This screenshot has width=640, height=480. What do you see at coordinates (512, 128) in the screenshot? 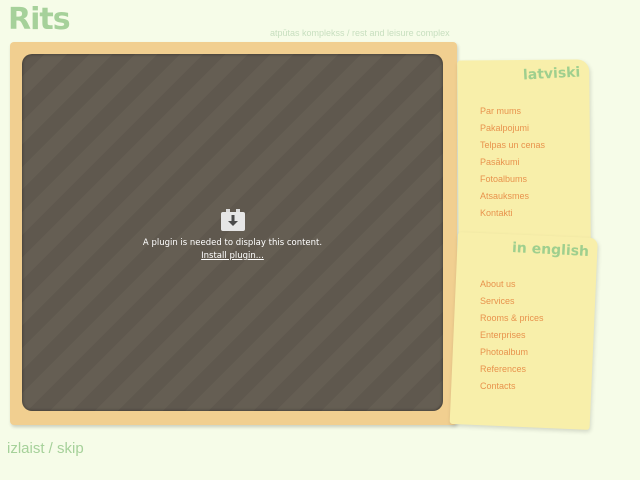
I see `nav-item-pakalpojumi: Pakalpojumi` at bounding box center [512, 128].